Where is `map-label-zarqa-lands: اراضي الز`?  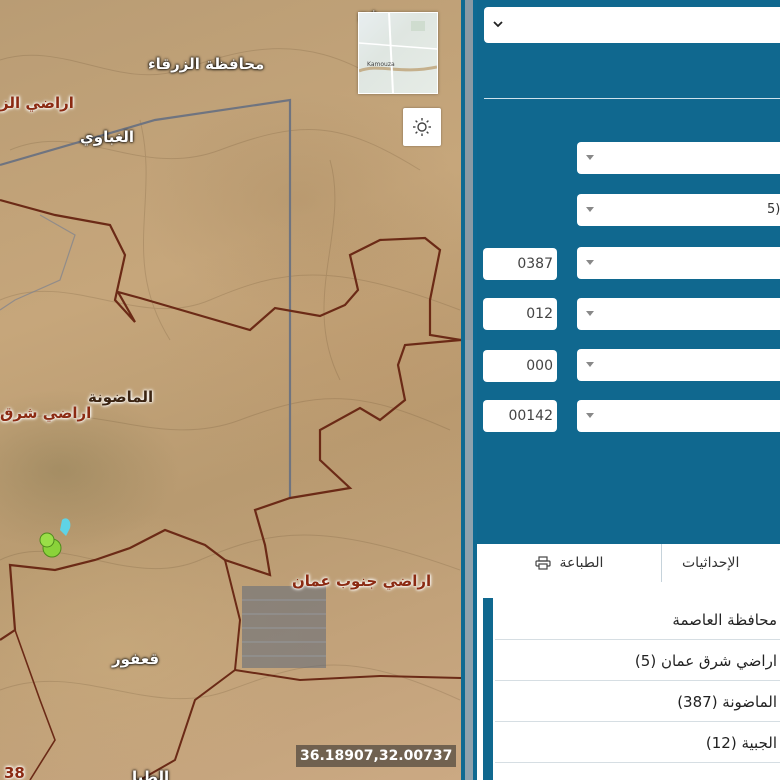 map-label-zarqa-lands: اراضي الز is located at coordinates (37, 103).